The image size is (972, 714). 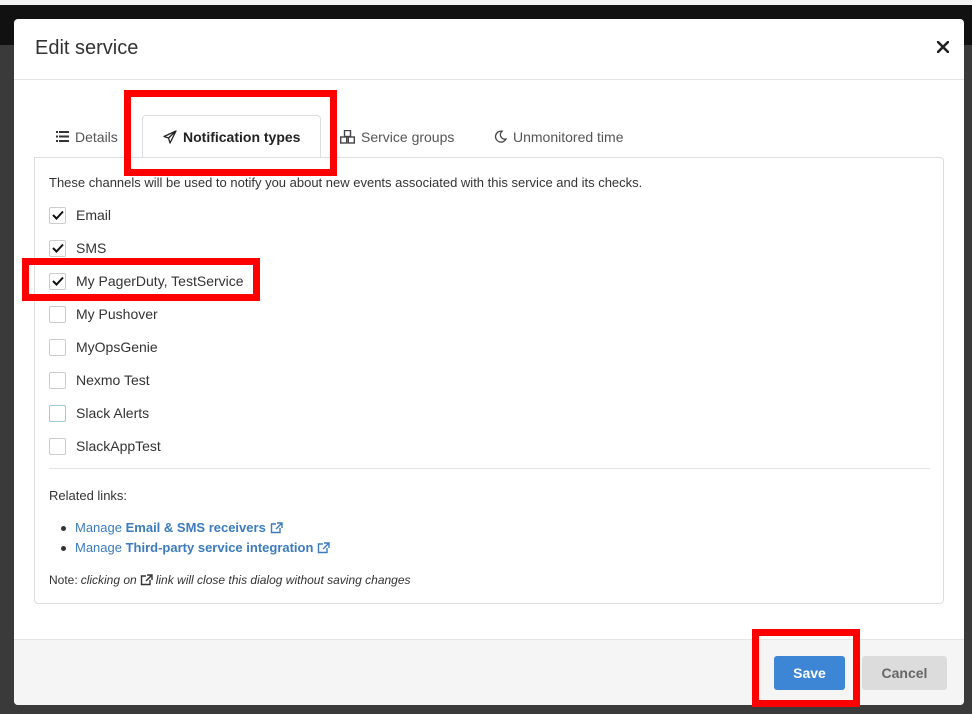 What do you see at coordinates (160, 281) in the screenshot?
I see `channel-label: My PagerDuty, TestService` at bounding box center [160, 281].